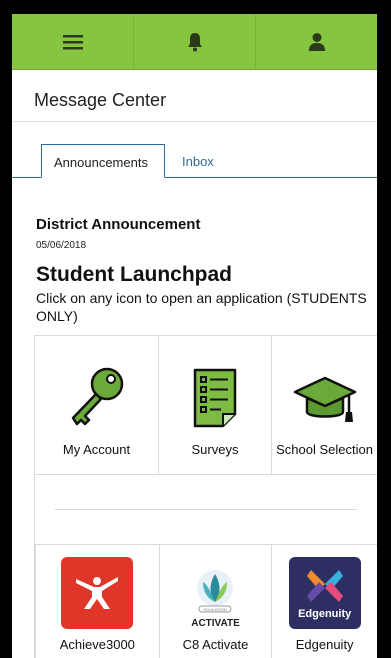 This screenshot has height=658, width=391. What do you see at coordinates (215, 590) in the screenshot?
I see `activate-logo: EDUCATION` at bounding box center [215, 590].